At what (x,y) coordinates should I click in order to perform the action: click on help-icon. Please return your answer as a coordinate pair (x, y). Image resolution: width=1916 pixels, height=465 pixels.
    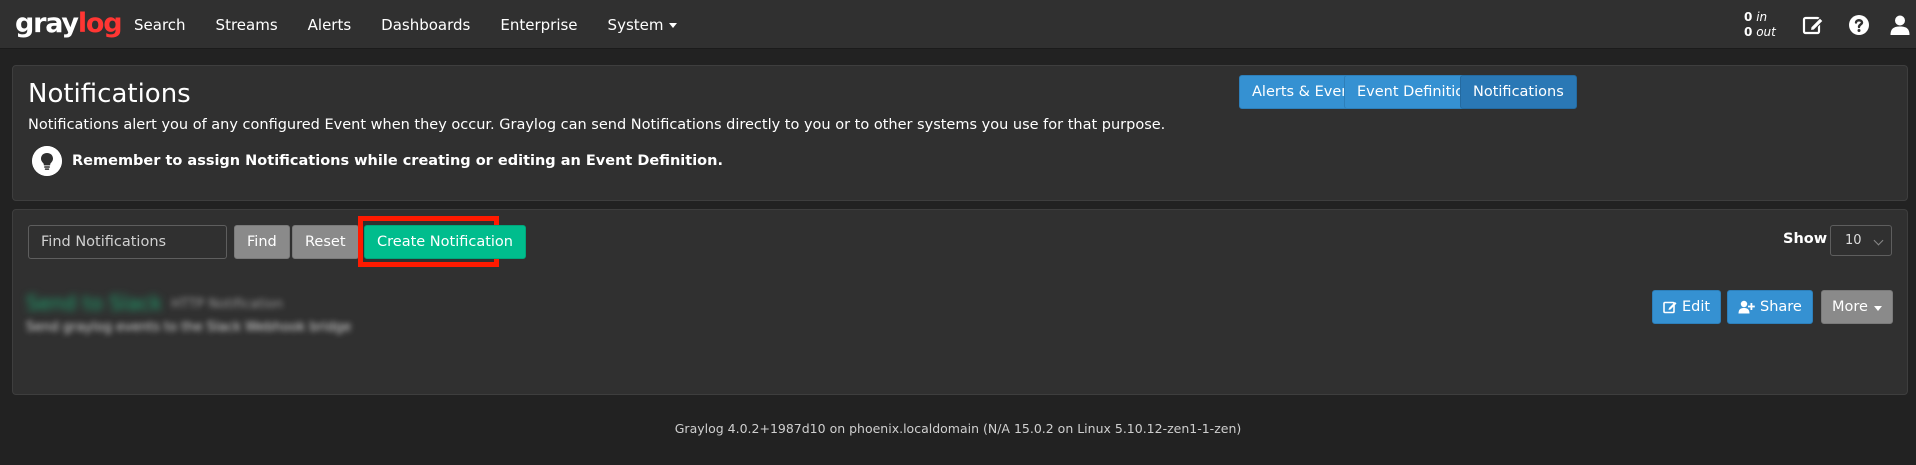
    Looking at the image, I should click on (1859, 25).